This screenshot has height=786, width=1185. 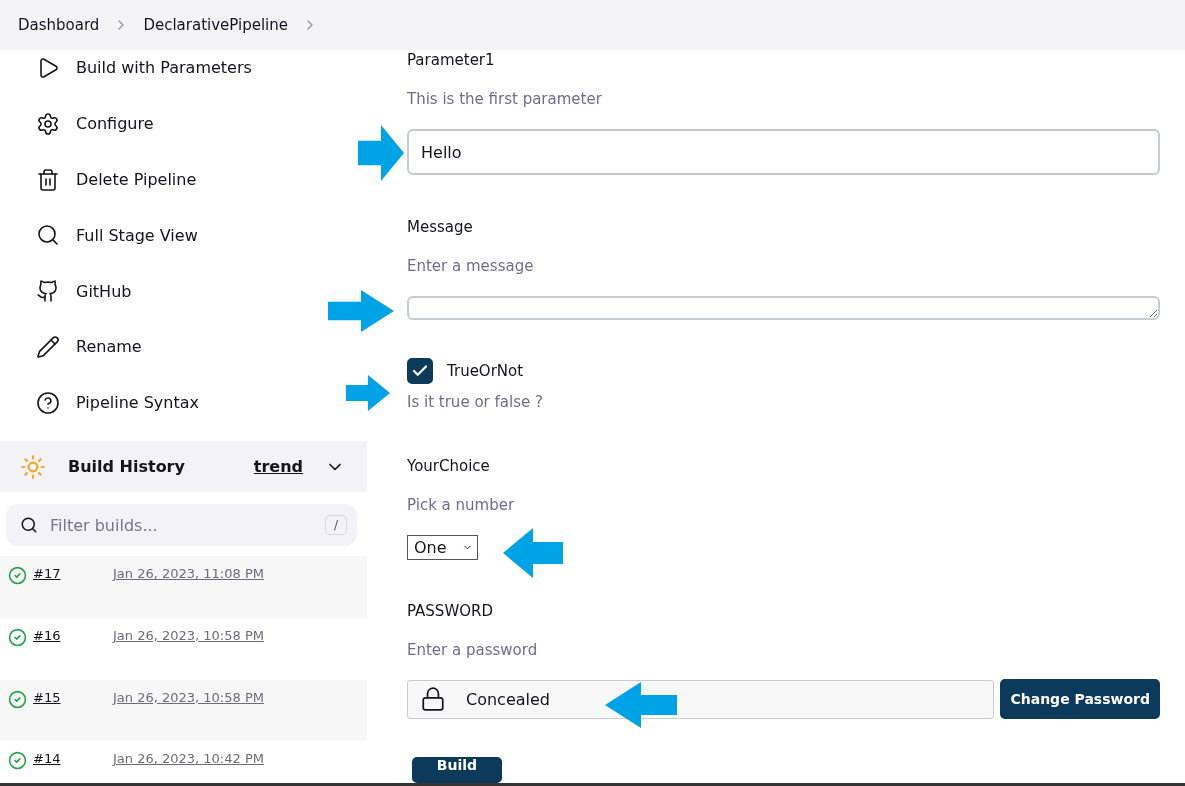 I want to click on pencil-icon, so click(x=48, y=346).